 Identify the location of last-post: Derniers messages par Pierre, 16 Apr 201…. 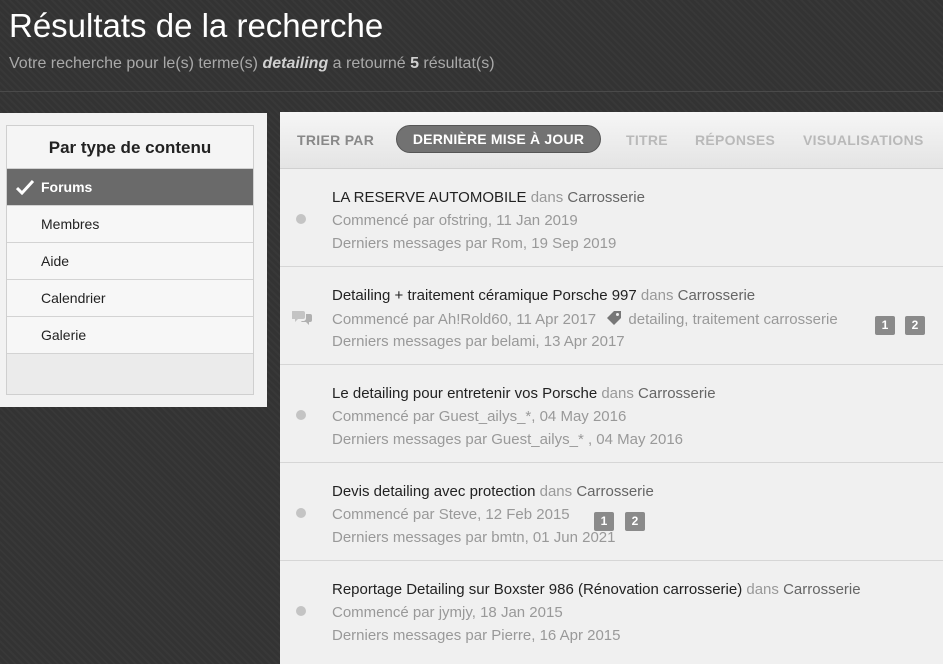
(476, 635).